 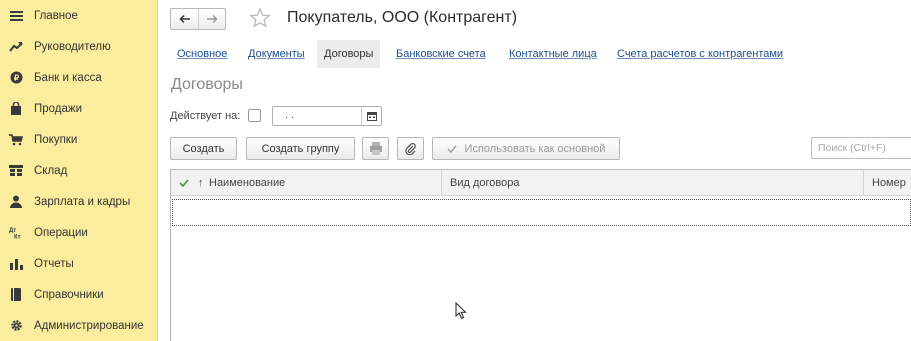 I want to click on sidebar-item-purchases: Покупки, so click(x=79, y=139).